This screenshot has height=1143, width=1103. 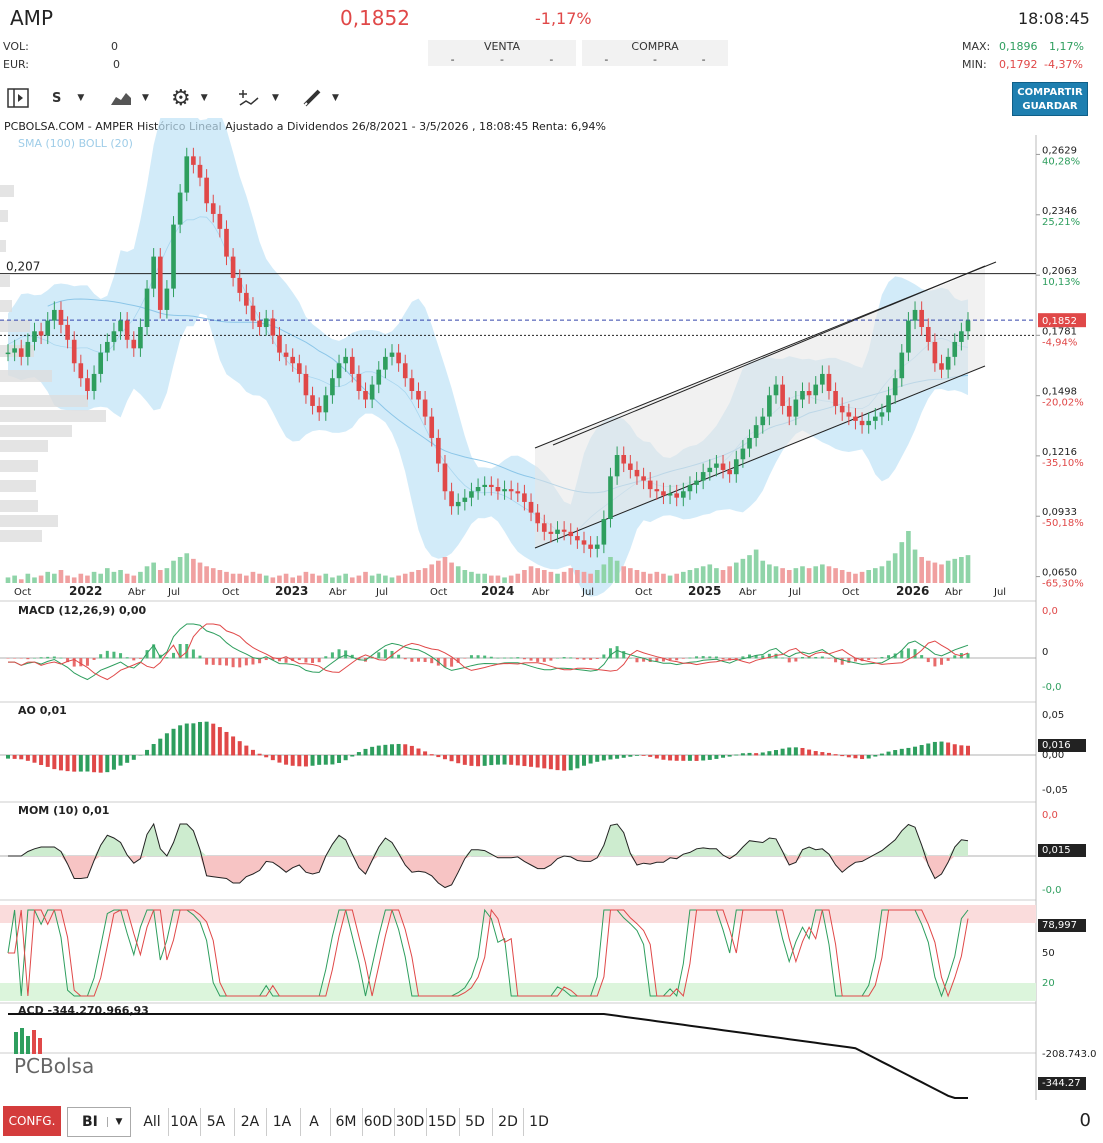 I want to click on indicator-name: AO 0,01, so click(x=42, y=710).